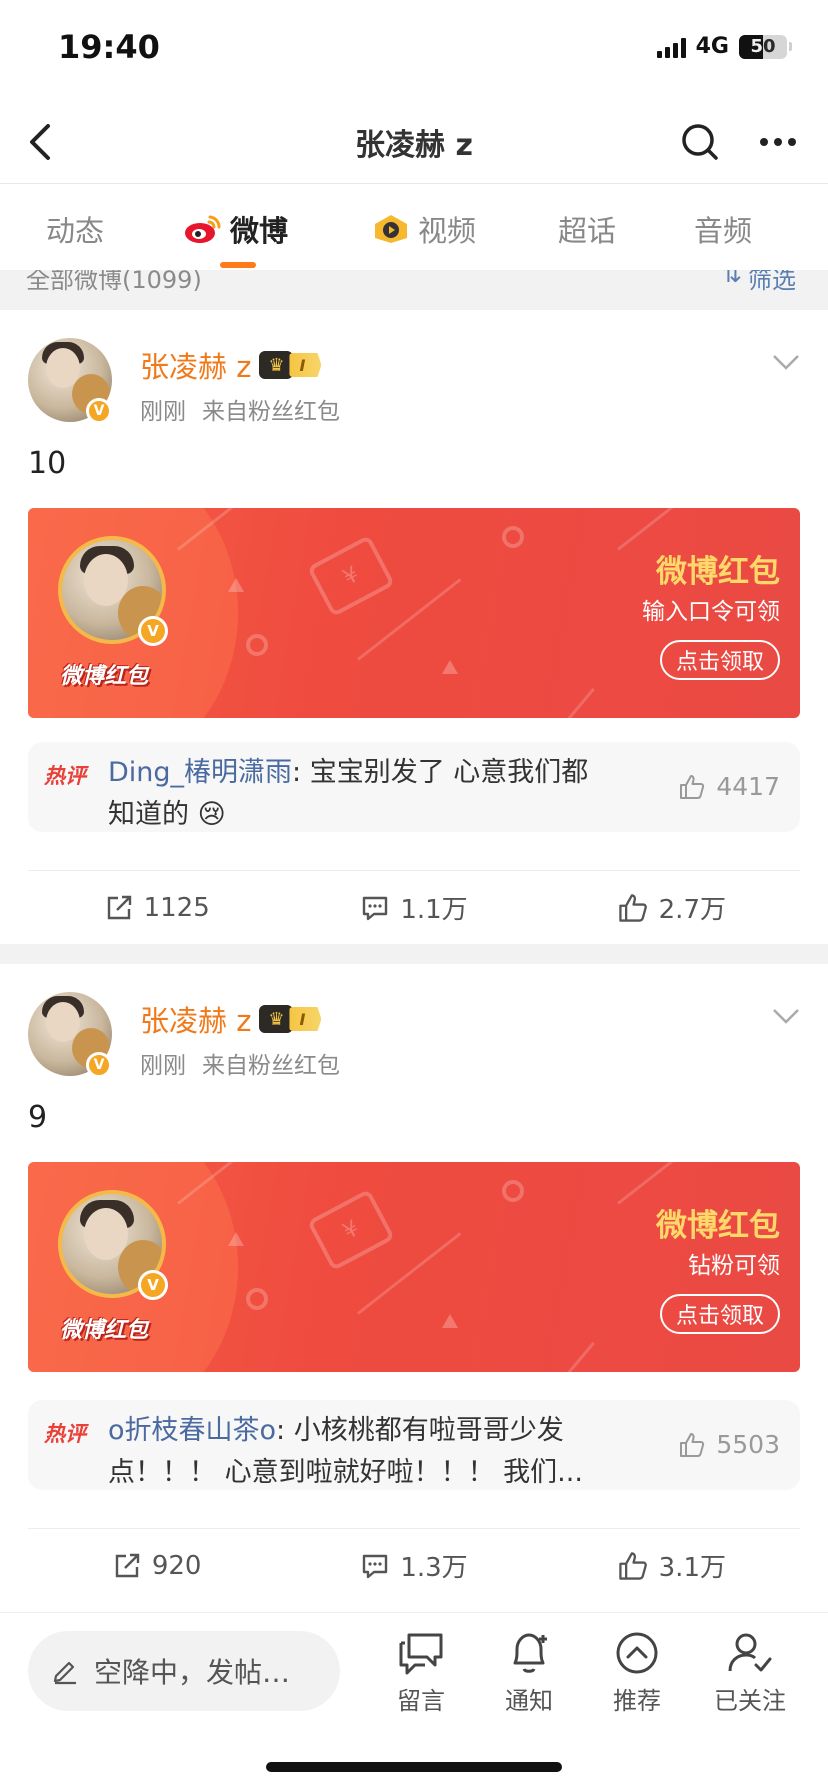  I want to click on recommend-label: 推荐, so click(637, 1701).